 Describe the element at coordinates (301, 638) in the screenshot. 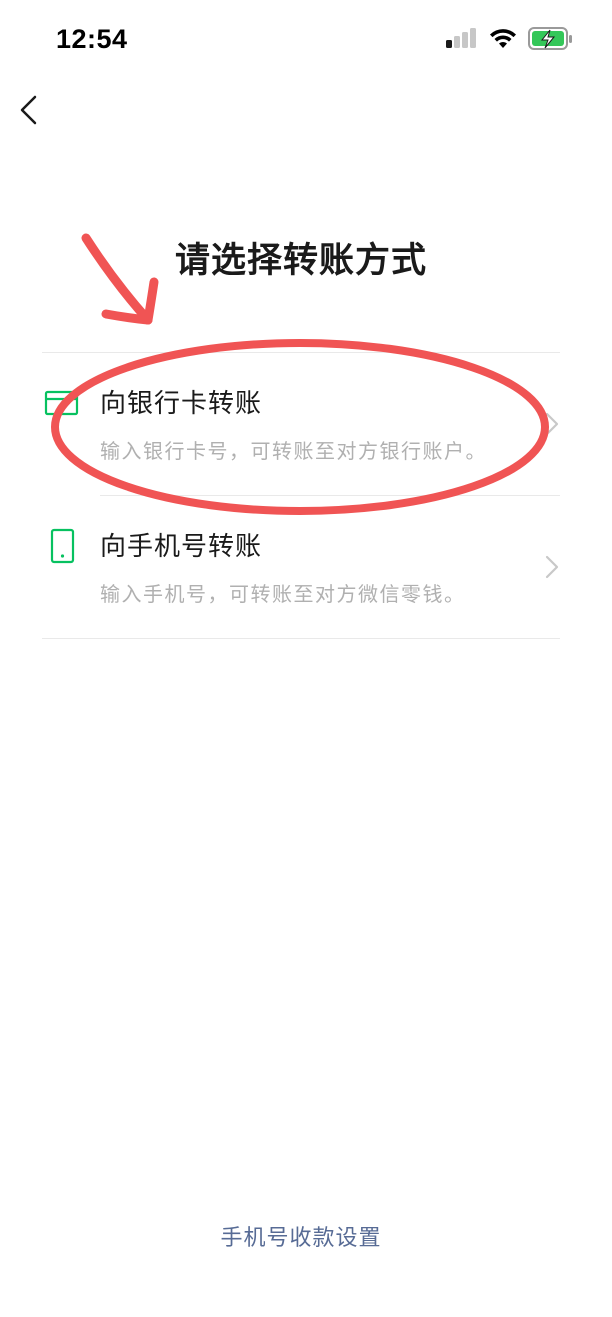

I see `divider-bottom` at that location.